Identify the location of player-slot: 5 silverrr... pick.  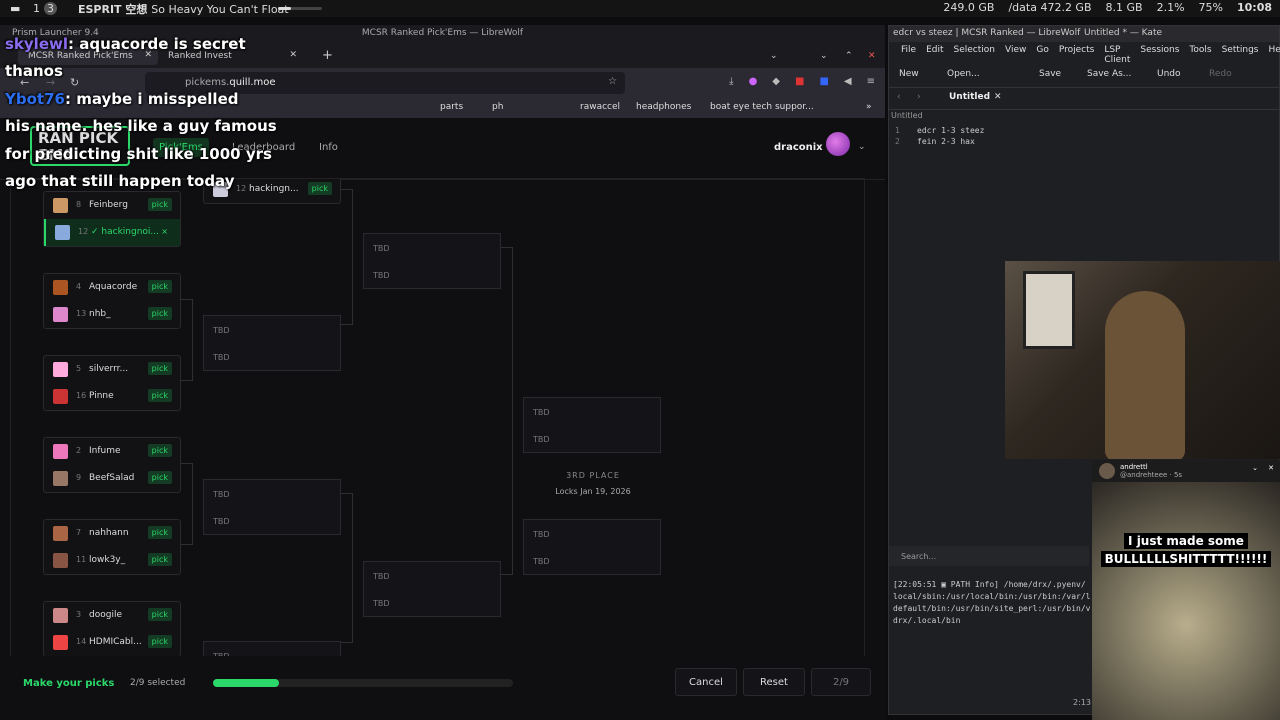
(112, 369).